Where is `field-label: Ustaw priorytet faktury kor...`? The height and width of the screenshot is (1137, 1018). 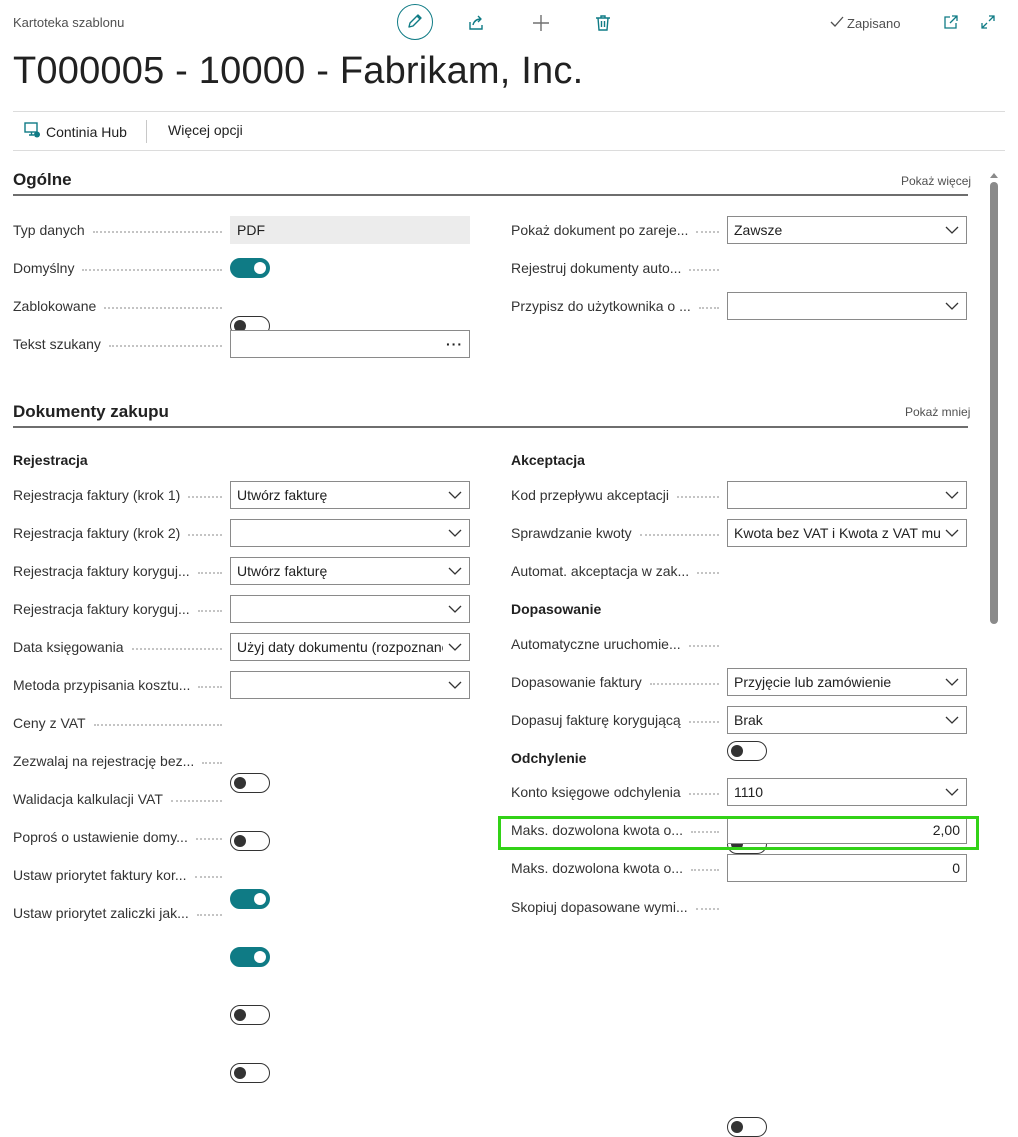 field-label: Ustaw priorytet faktury kor... is located at coordinates (120, 875).